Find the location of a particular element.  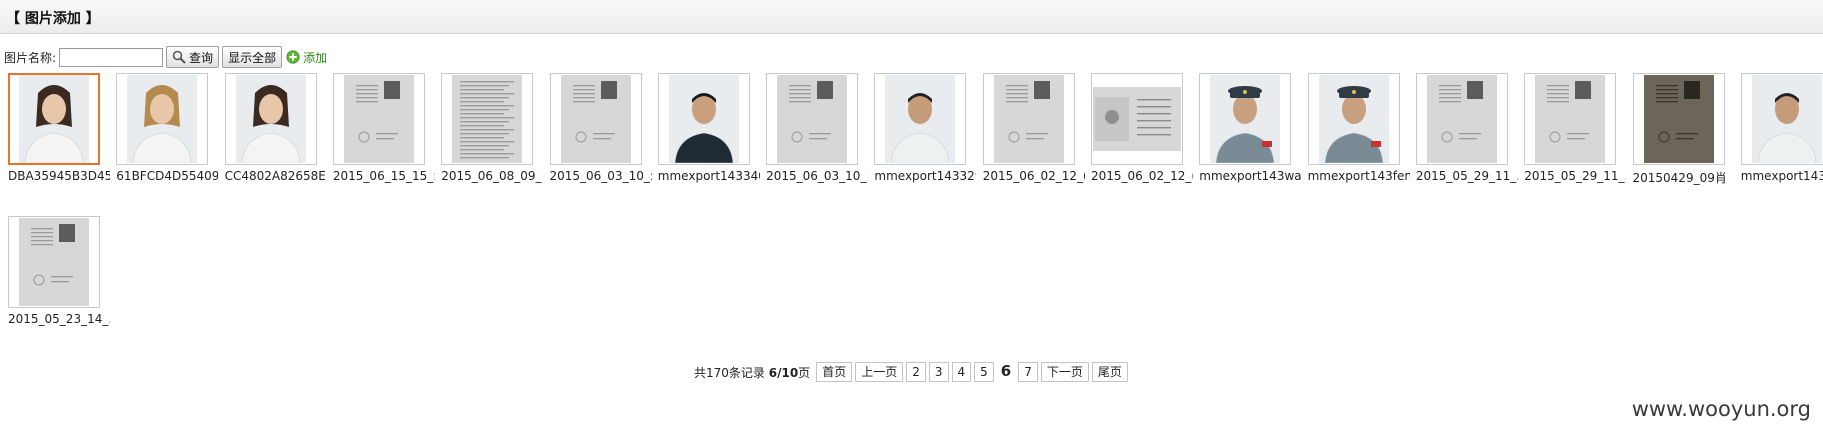

add-link: 添加 is located at coordinates (306, 57).